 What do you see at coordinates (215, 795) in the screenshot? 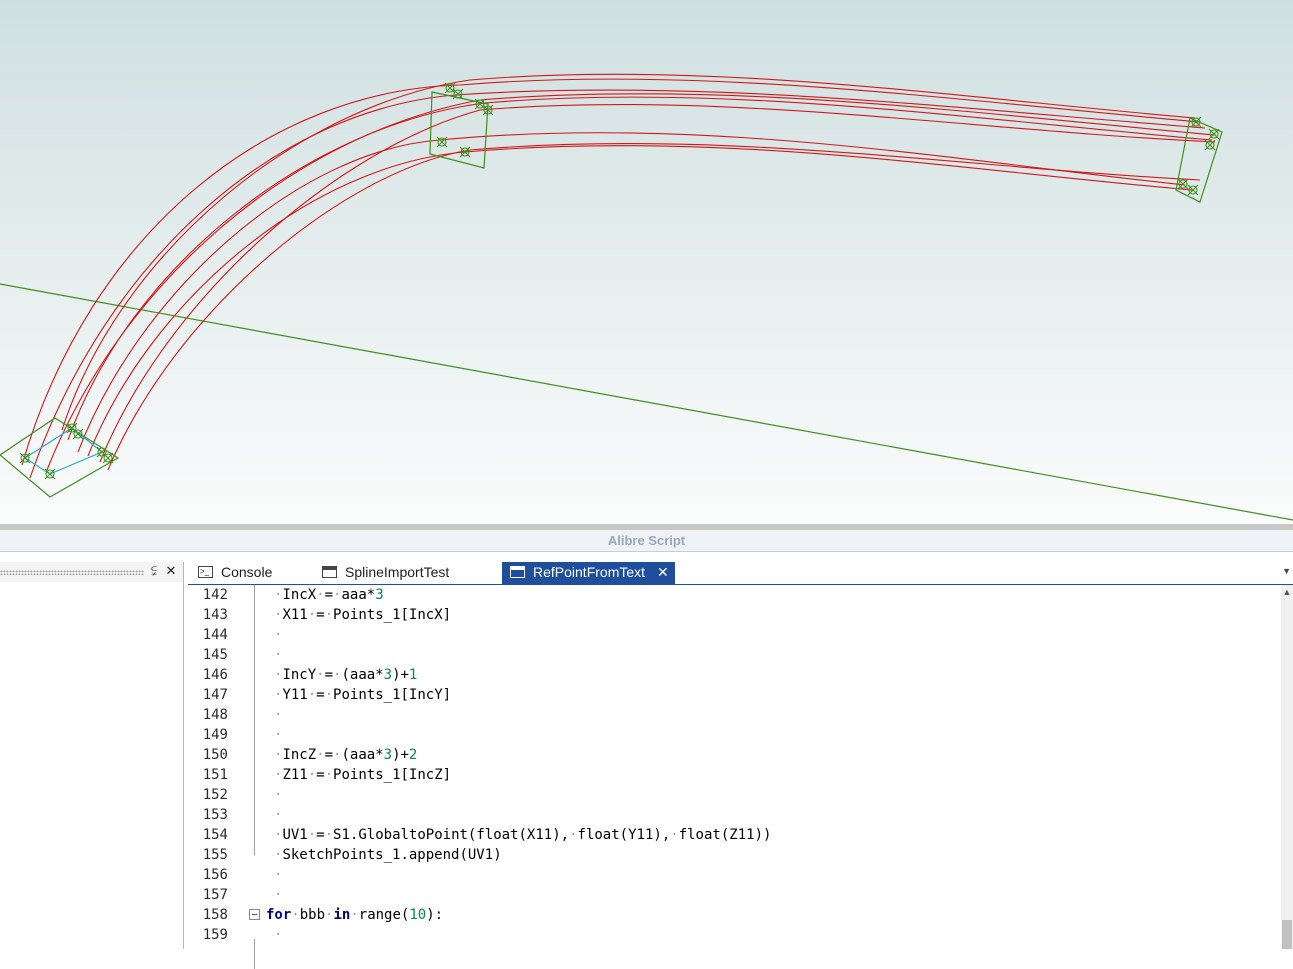
I see `line-number: 152` at bounding box center [215, 795].